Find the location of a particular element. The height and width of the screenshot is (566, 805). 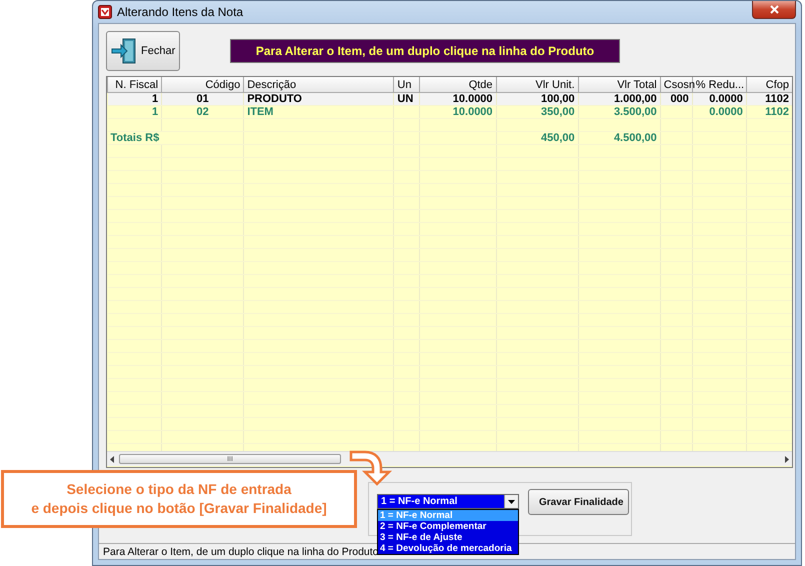

column-header: Un is located at coordinates (407, 84).